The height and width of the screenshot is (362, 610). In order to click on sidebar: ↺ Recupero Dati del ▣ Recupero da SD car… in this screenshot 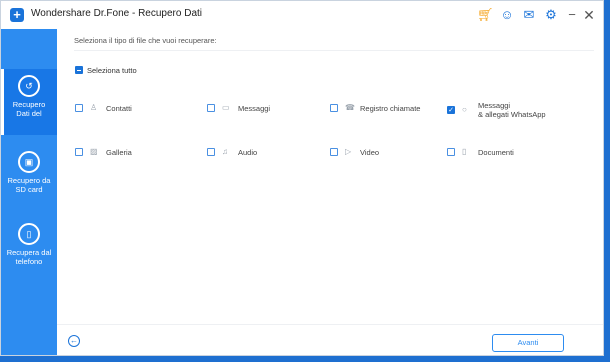, I will do `click(29, 192)`.